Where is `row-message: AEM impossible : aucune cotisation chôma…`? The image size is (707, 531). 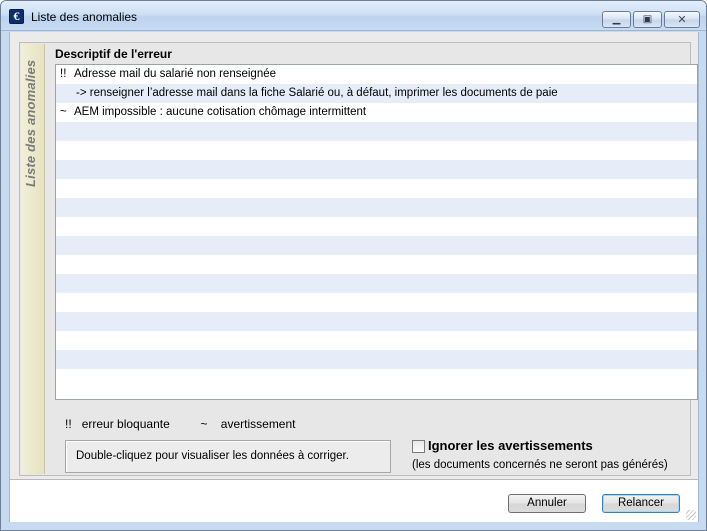
row-message: AEM impossible : aucune cotisation chôma… is located at coordinates (220, 112).